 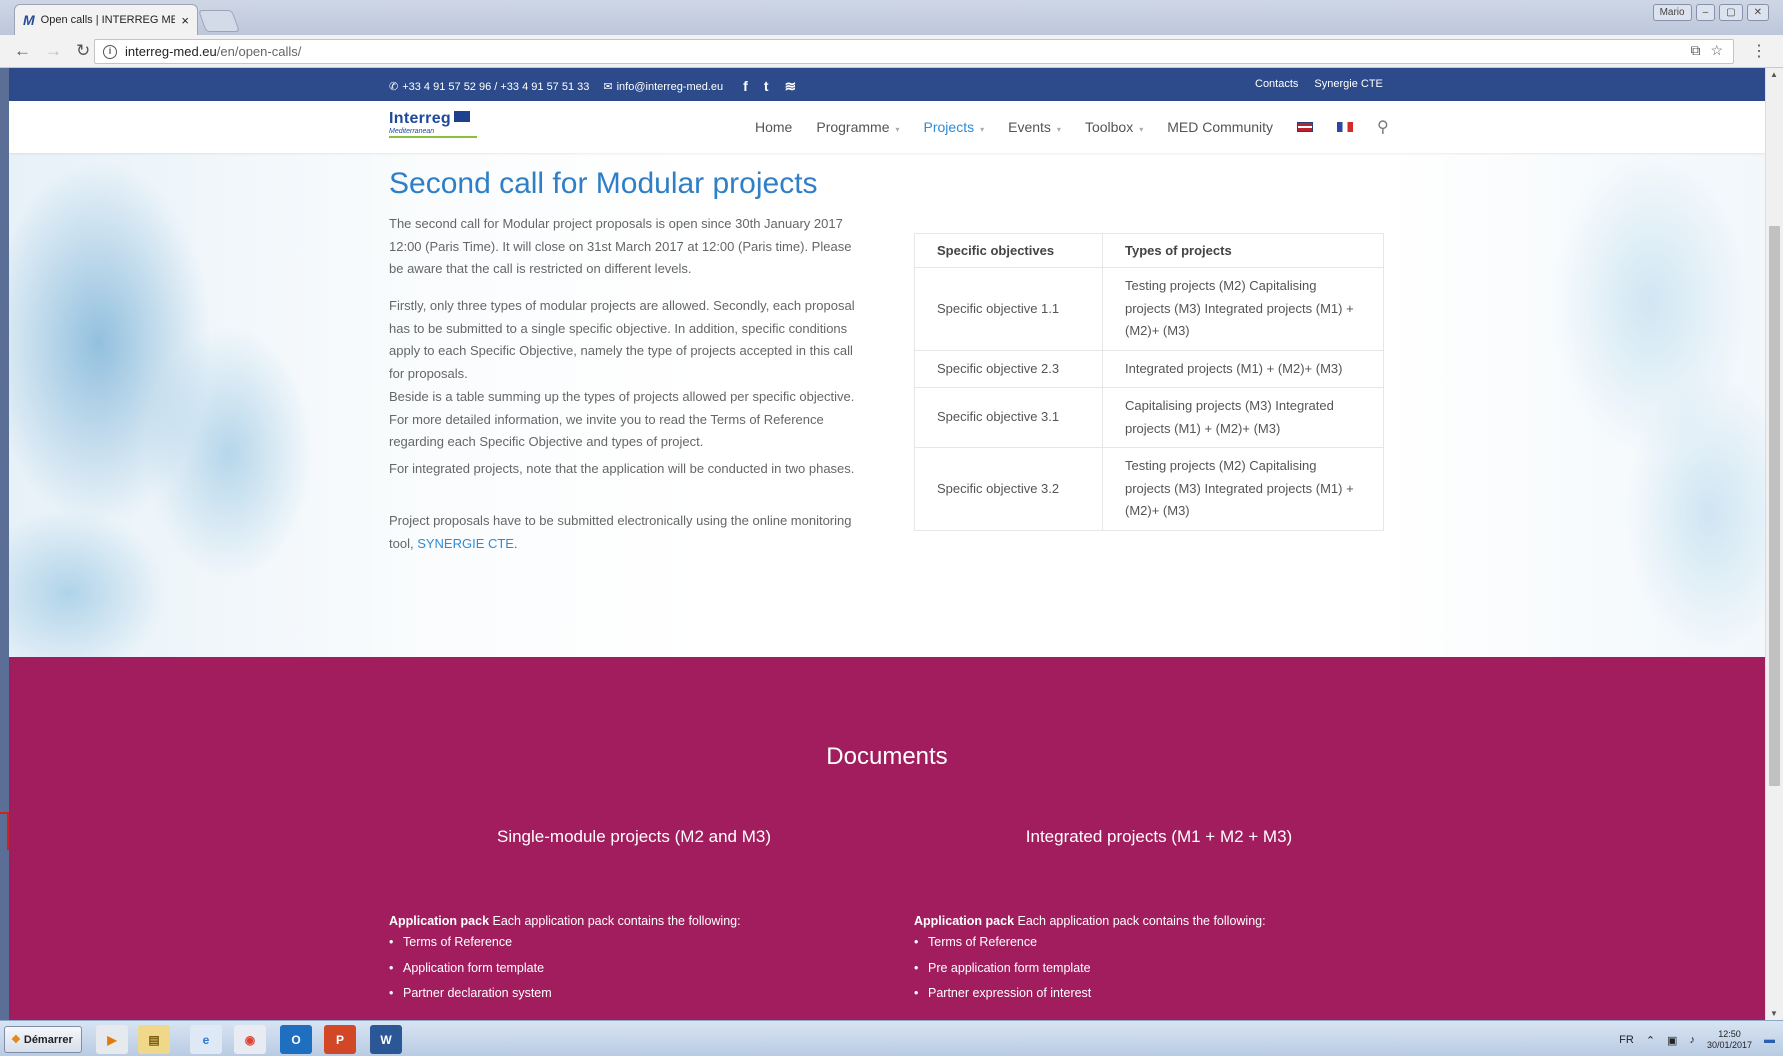 What do you see at coordinates (154, 1039) in the screenshot?
I see `file-explorer-icon: ▤` at bounding box center [154, 1039].